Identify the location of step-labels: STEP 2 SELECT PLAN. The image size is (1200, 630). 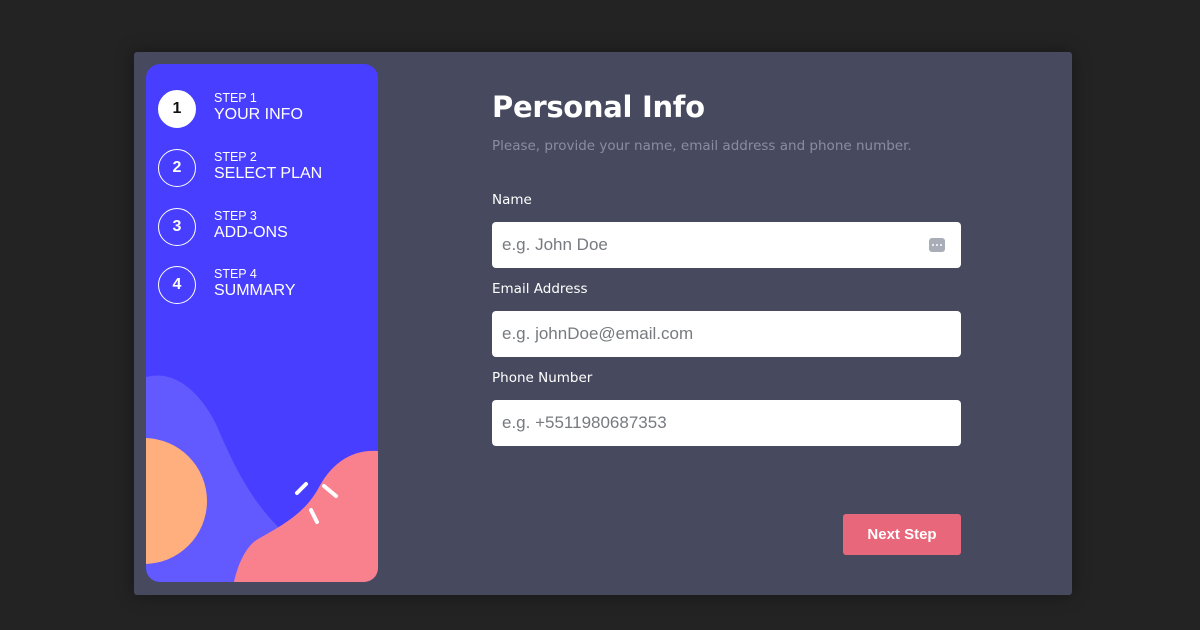
(268, 165).